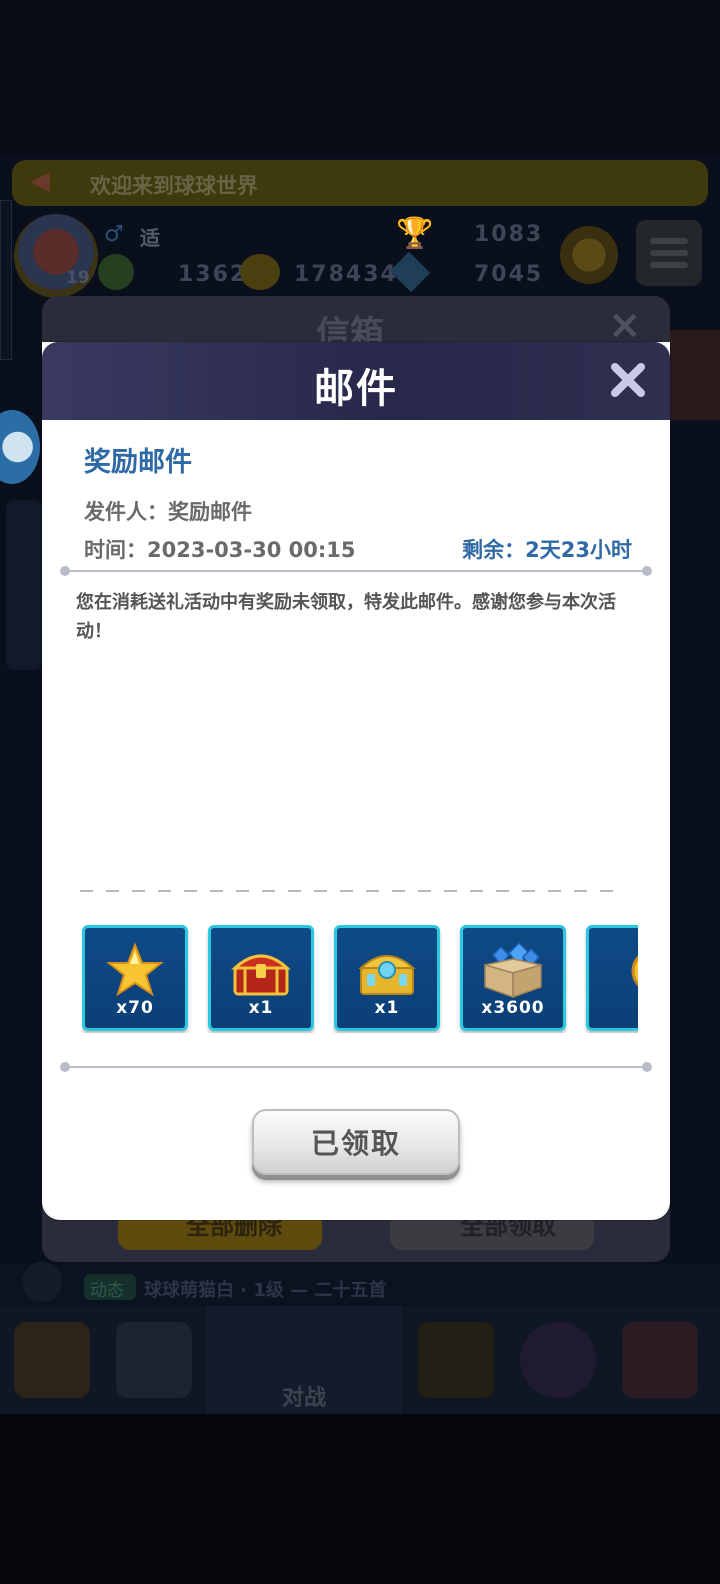 The image size is (720, 1584). What do you see at coordinates (42, 1282) in the screenshot?
I see `ticker-icon` at bounding box center [42, 1282].